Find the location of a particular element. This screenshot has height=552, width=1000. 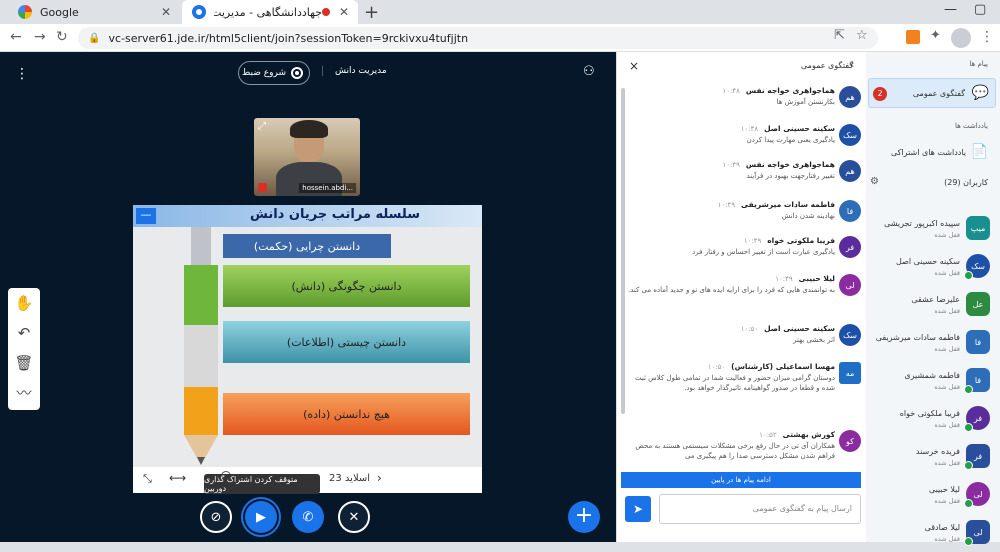

gear-icon: ⚙ is located at coordinates (874, 181).